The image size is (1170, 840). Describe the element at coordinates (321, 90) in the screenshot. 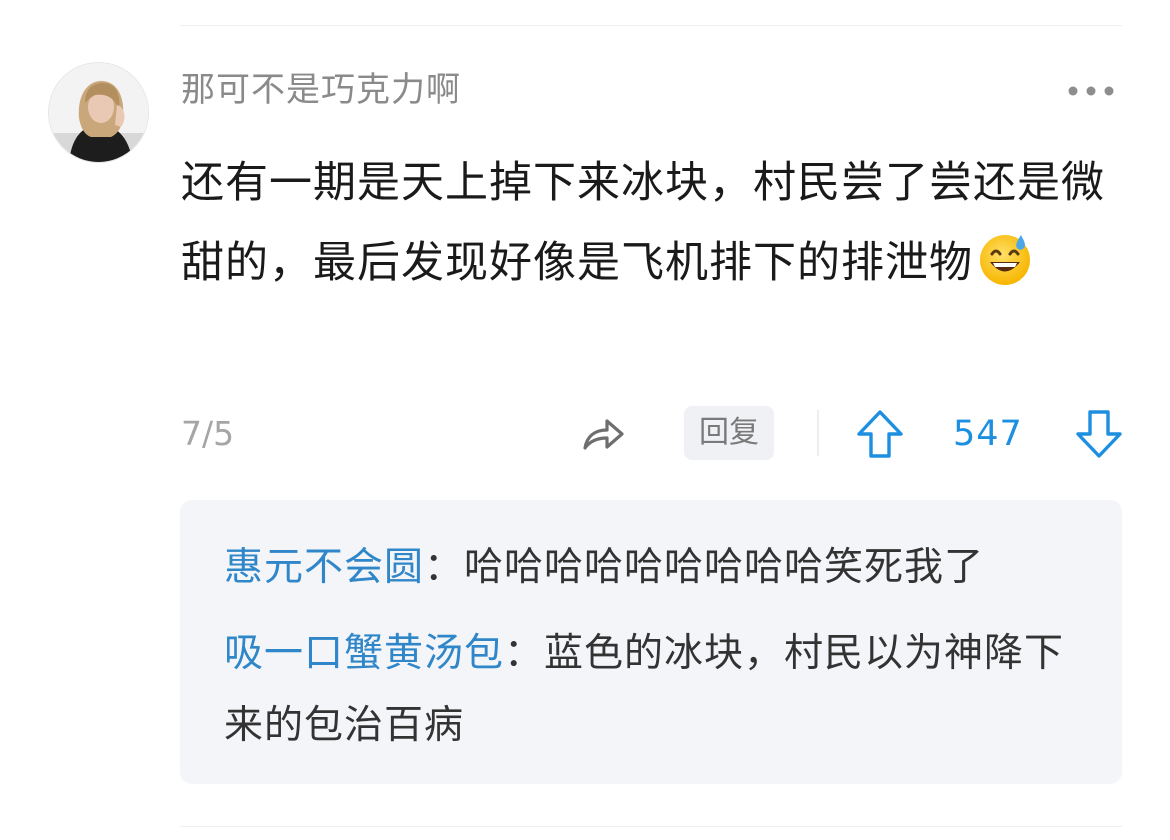

I see `username: 那可不是巧克力啊` at that location.